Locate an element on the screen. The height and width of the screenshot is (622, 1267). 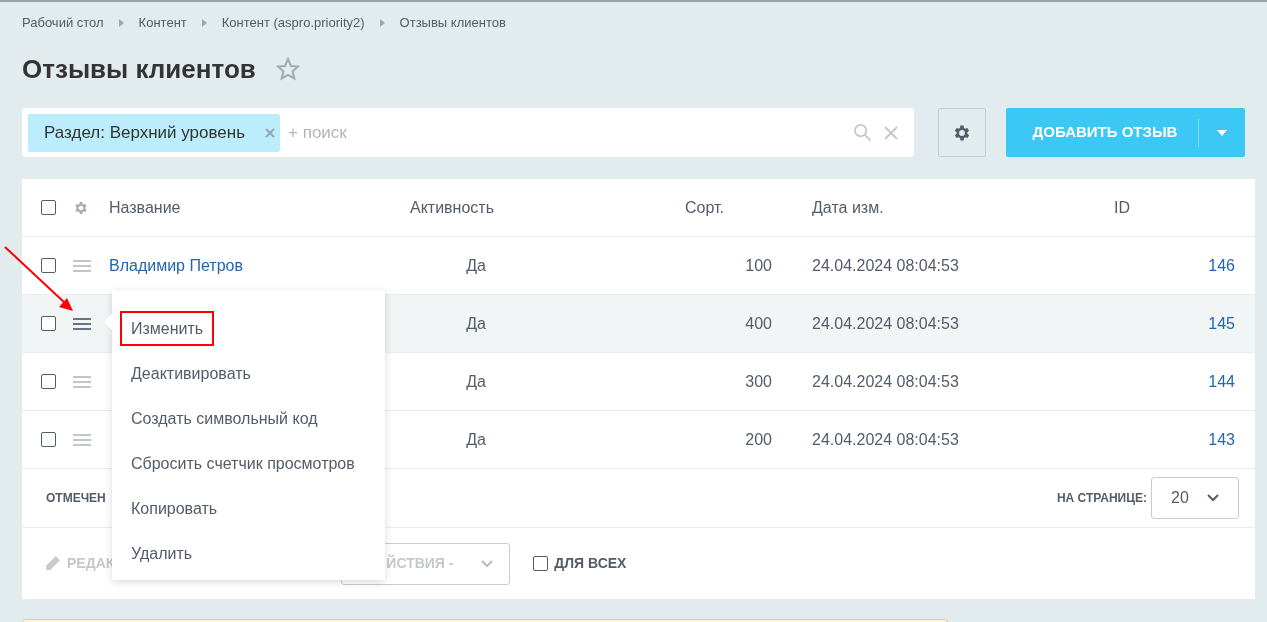
id-link: 145 is located at coordinates (1221, 323).